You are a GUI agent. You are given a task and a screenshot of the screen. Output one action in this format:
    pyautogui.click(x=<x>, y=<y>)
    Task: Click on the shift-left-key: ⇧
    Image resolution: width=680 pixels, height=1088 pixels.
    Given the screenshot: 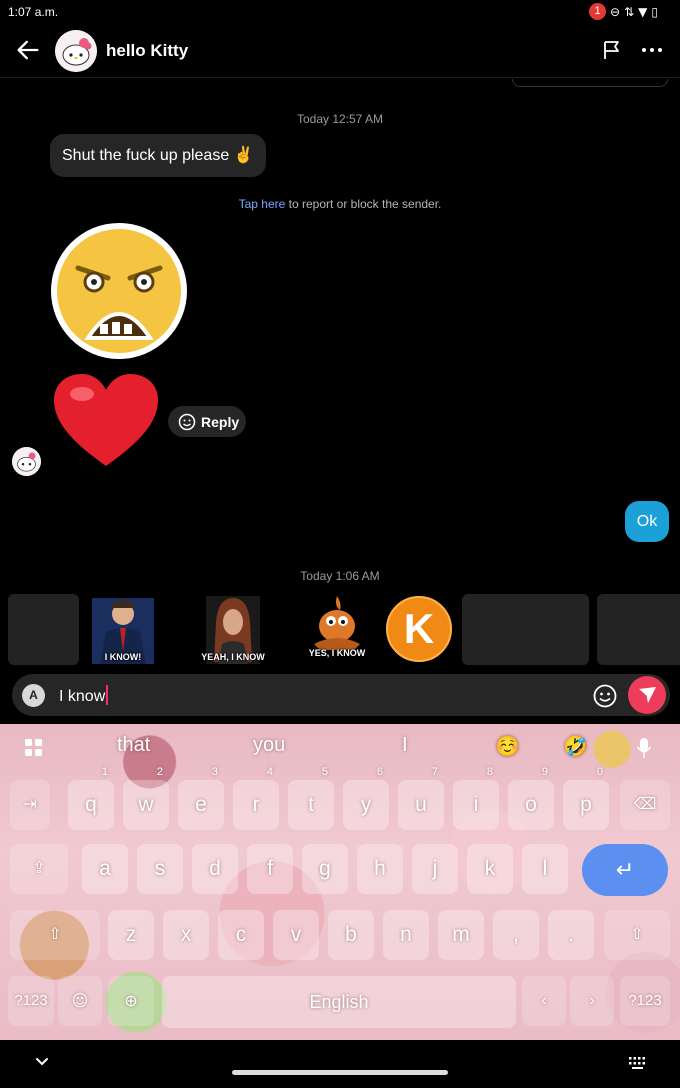 What is the action you would take?
    pyautogui.click(x=55, y=935)
    